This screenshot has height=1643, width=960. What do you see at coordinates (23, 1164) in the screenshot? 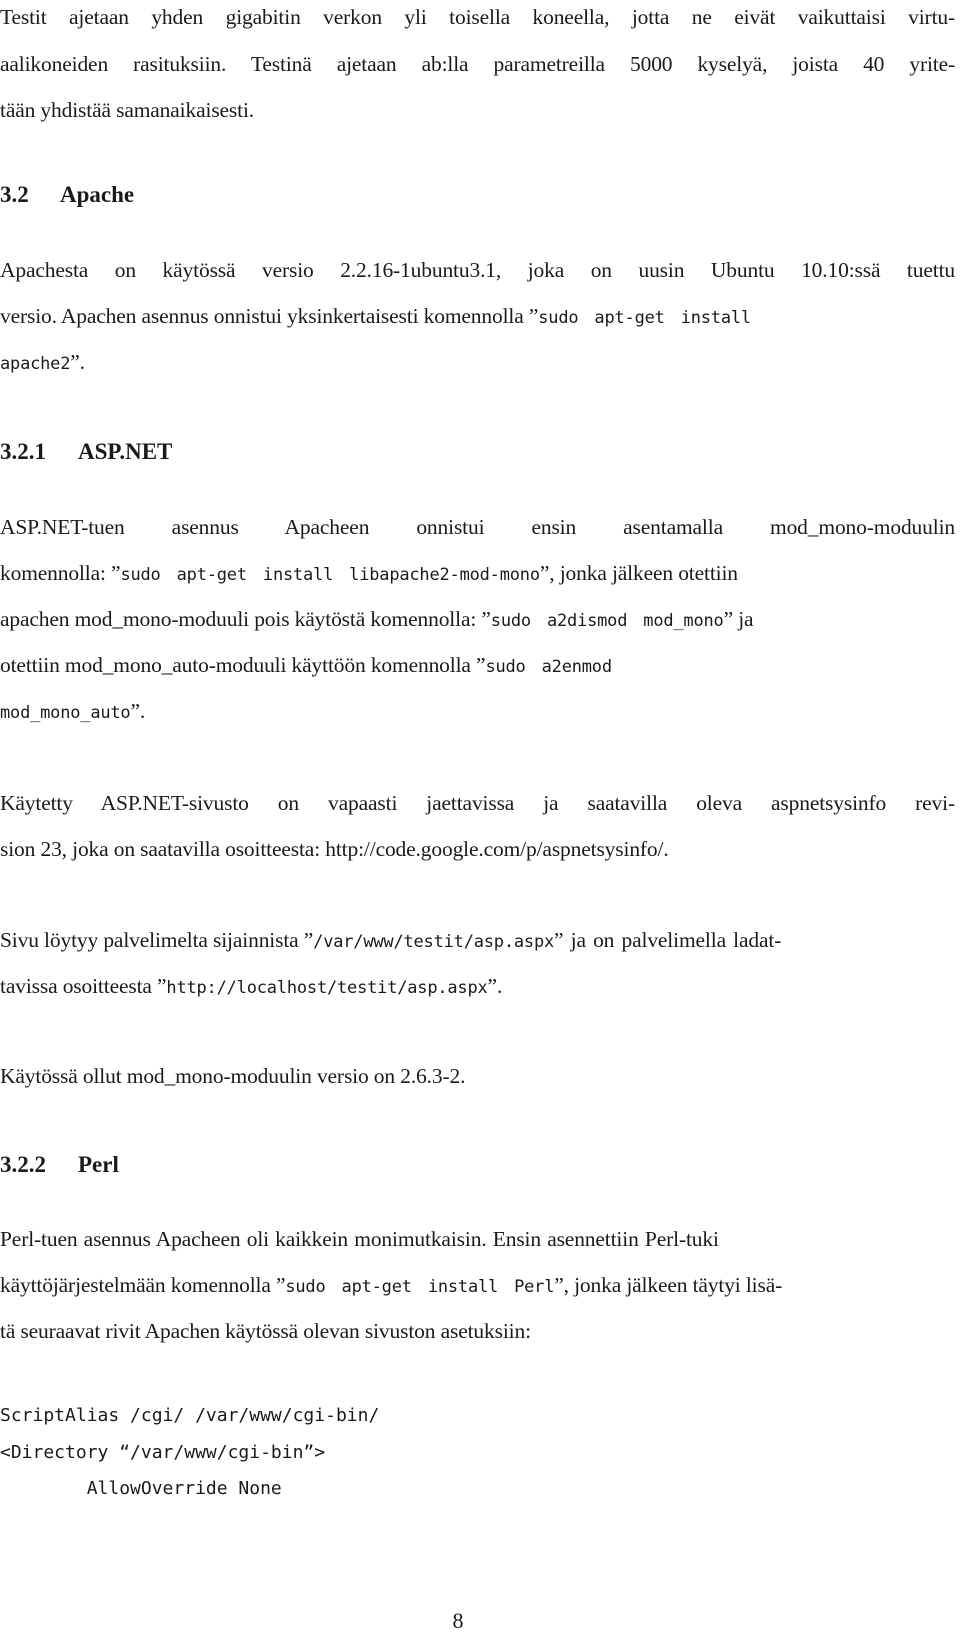
I see `heading-number: 3.2.2` at bounding box center [23, 1164].